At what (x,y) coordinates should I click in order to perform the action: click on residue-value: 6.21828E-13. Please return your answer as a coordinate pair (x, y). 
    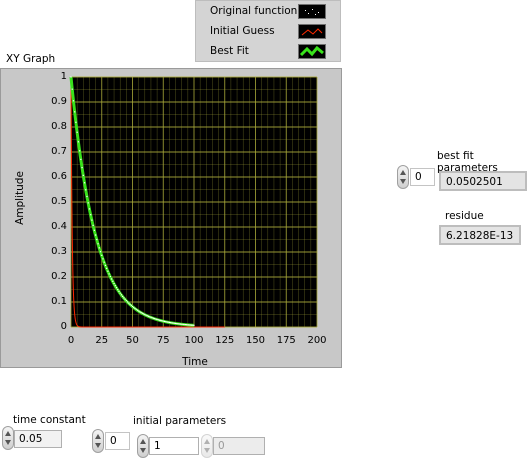
    Looking at the image, I should click on (480, 235).